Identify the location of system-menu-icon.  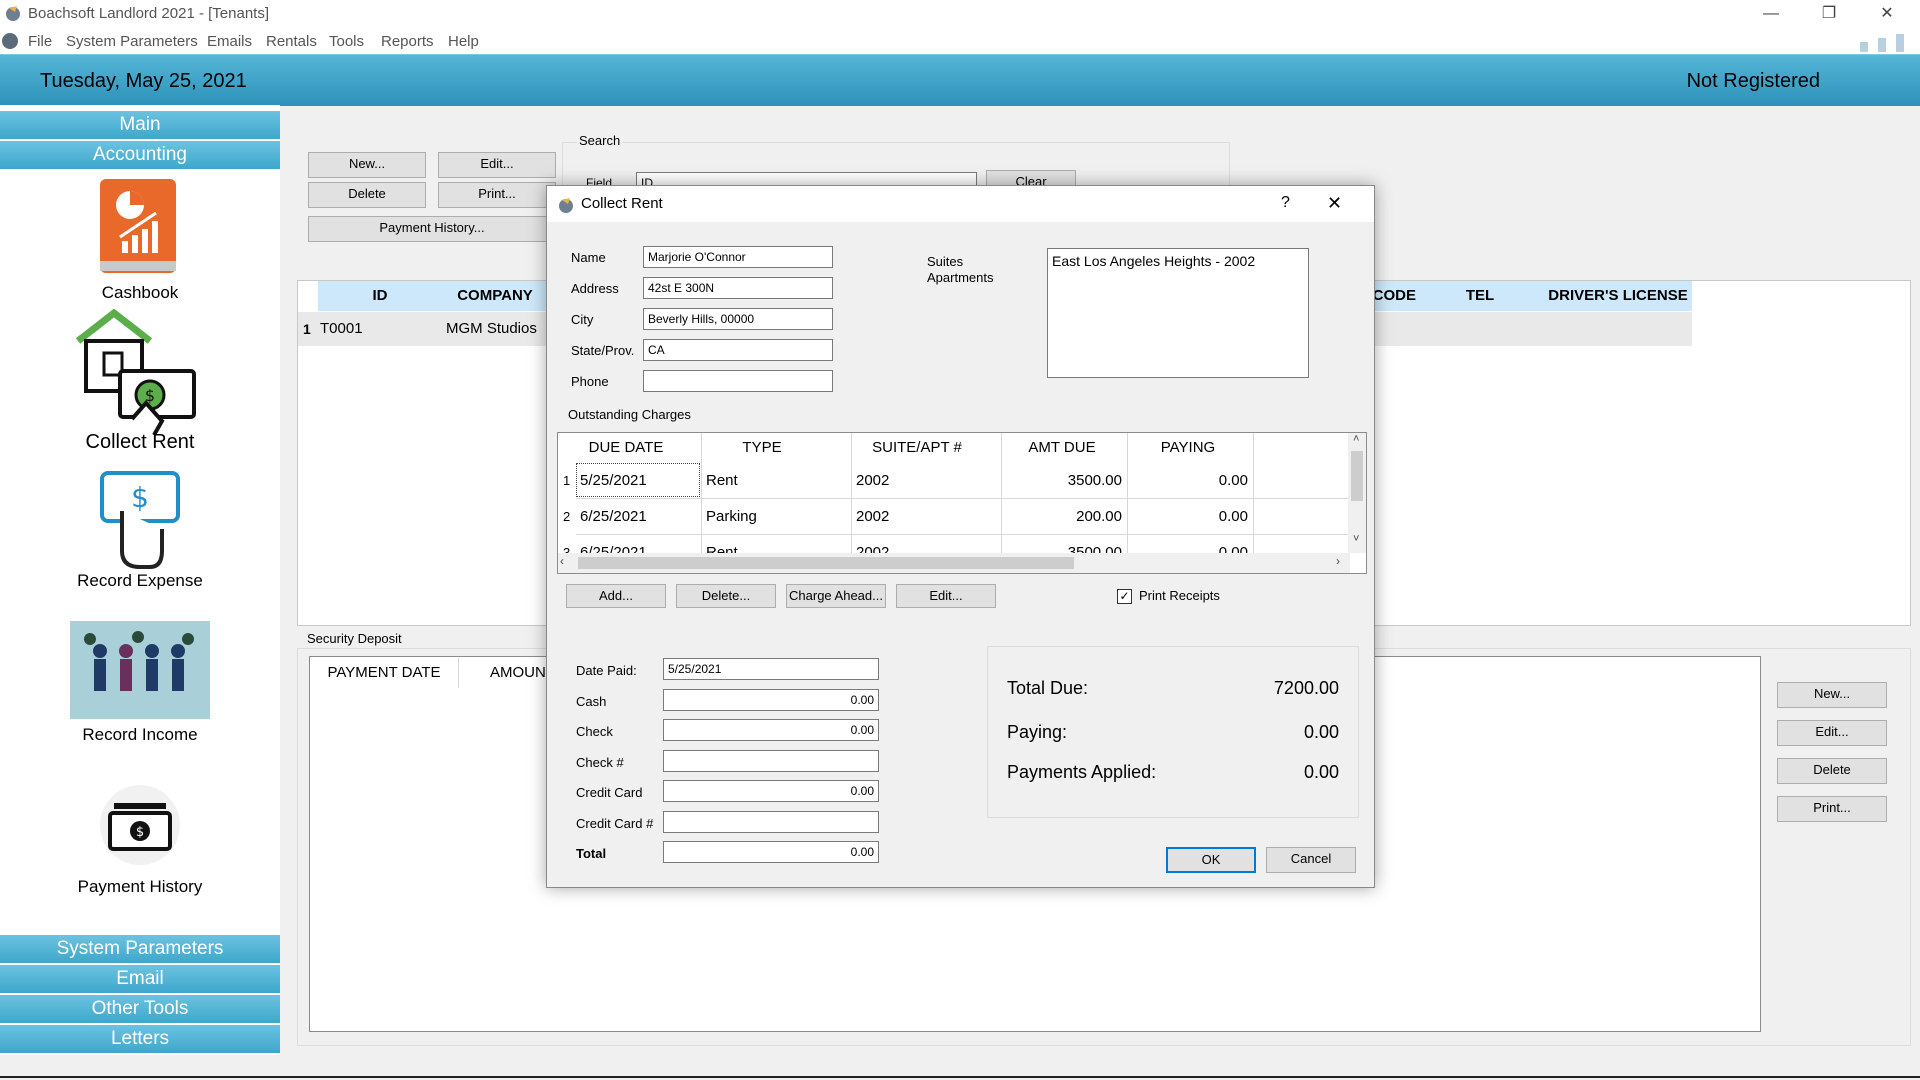
(10, 41).